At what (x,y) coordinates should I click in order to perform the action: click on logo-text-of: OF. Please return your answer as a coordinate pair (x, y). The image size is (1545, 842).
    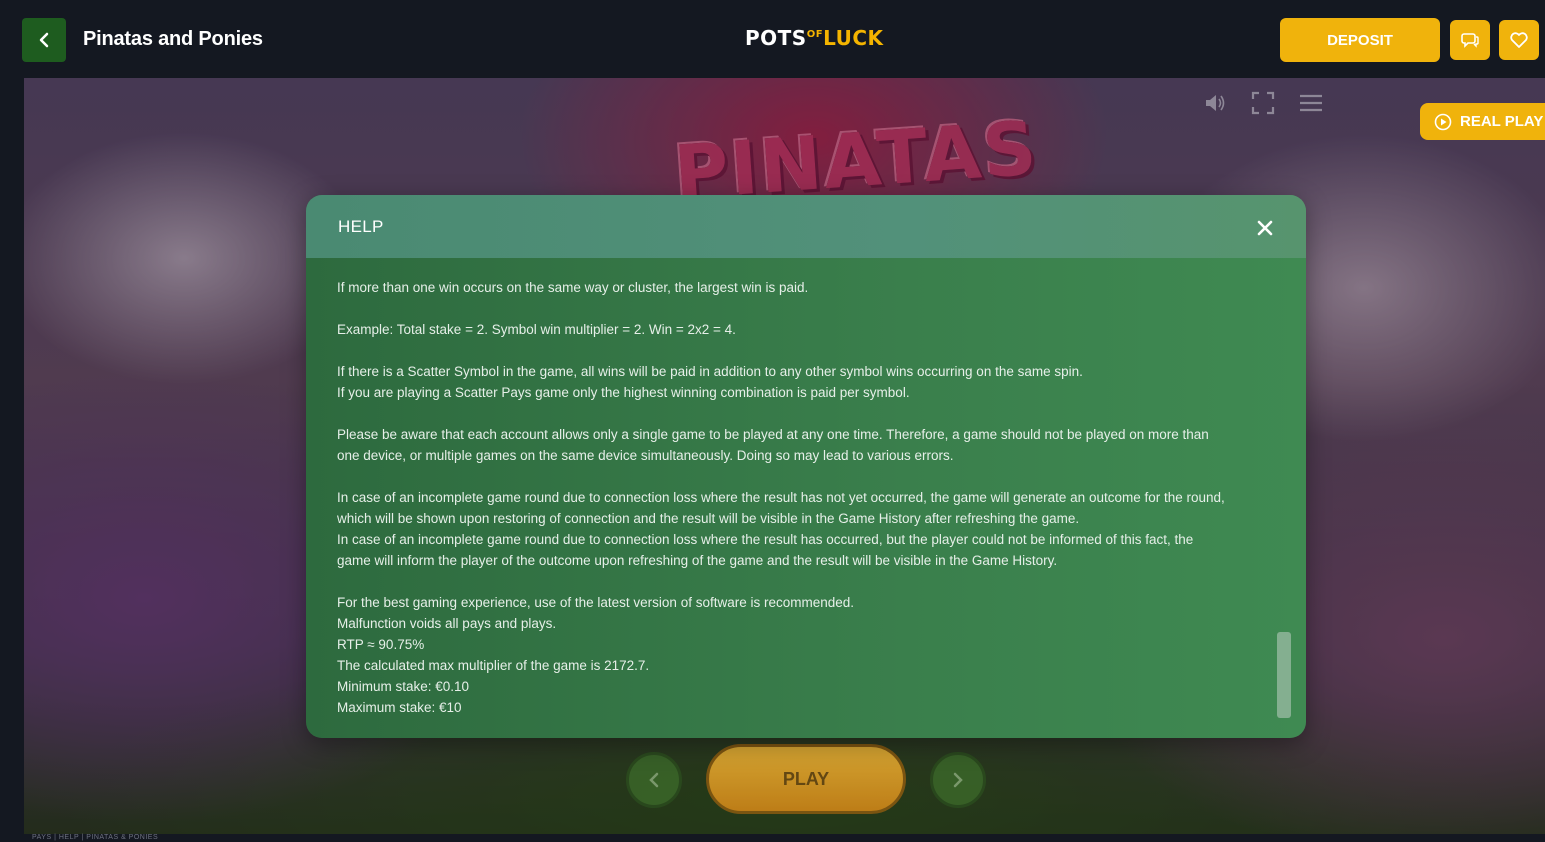
    Looking at the image, I should click on (815, 34).